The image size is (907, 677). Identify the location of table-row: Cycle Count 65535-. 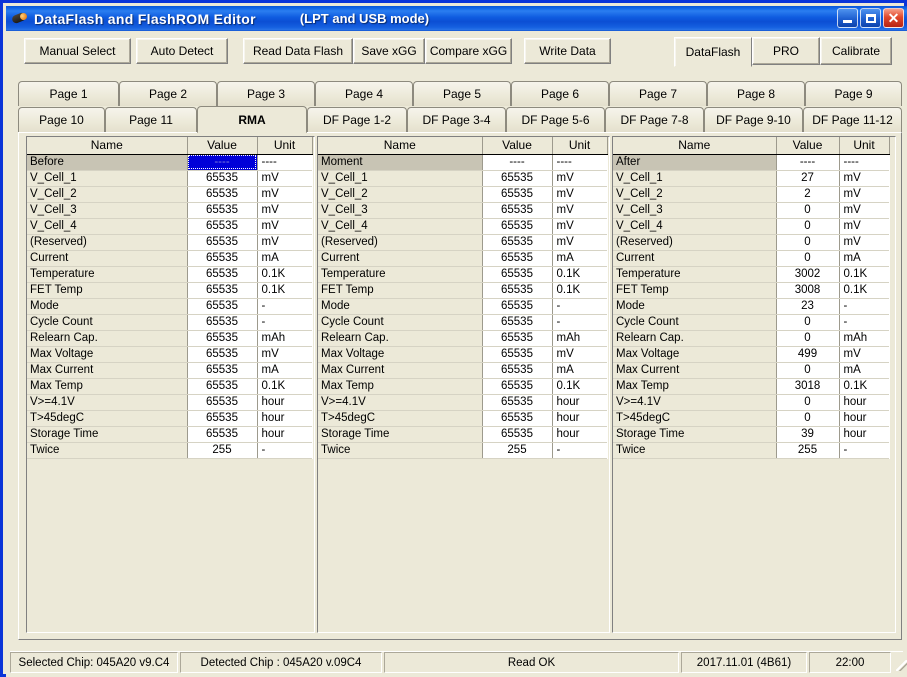
(462, 322).